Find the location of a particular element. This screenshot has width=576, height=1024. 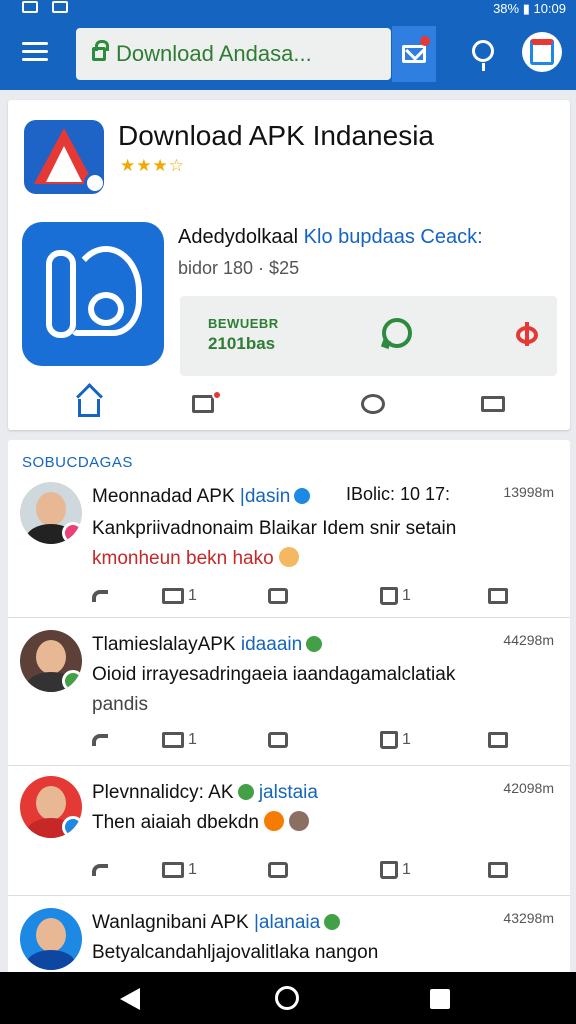

post-author: Wanlagnibani APK |alanaia is located at coordinates (216, 923).